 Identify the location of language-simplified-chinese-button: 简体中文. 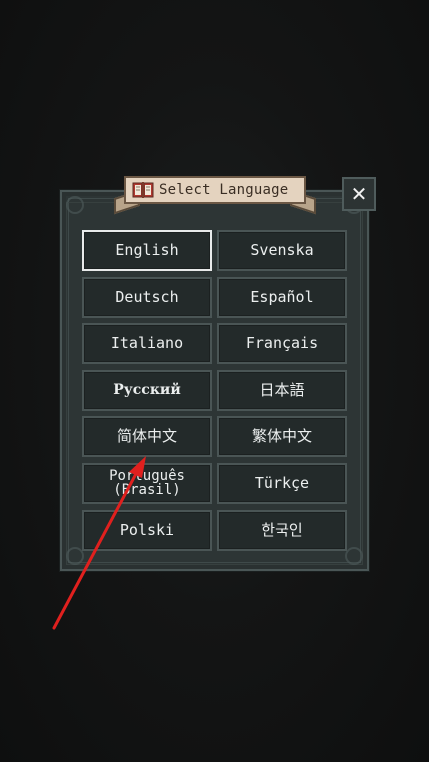
(147, 437).